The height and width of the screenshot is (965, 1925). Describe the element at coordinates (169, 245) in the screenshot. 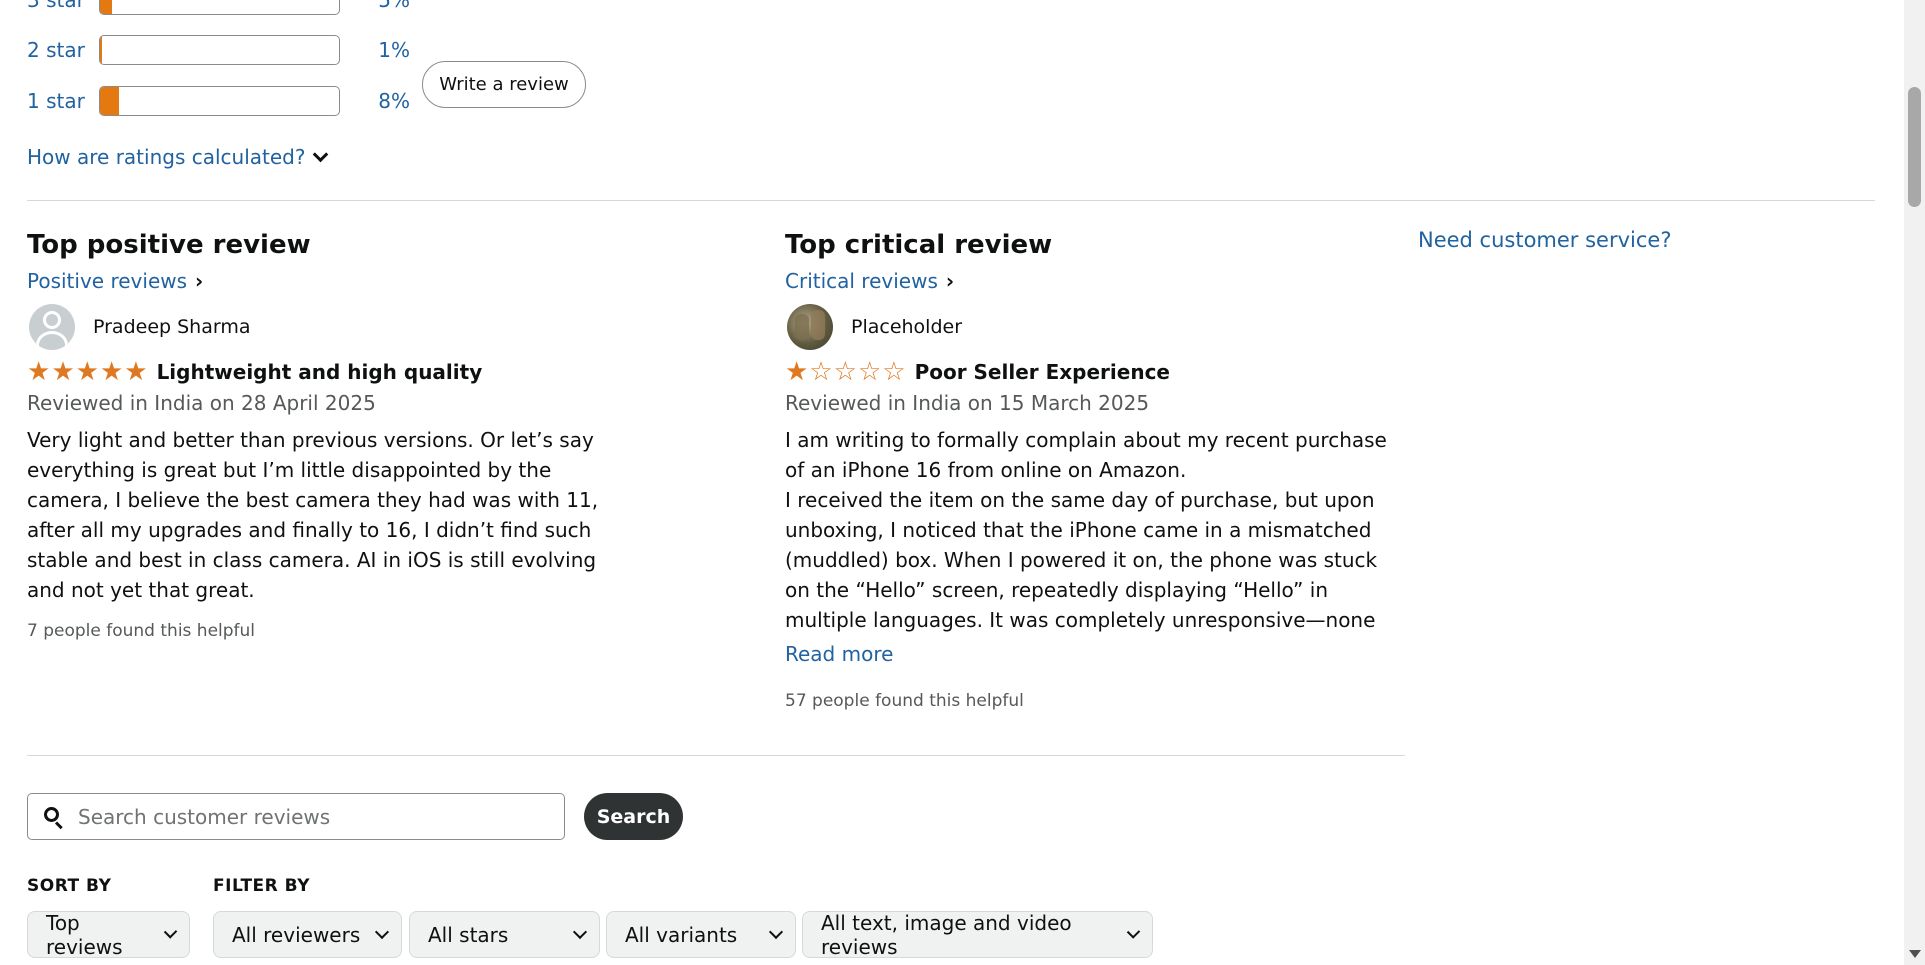

I see `section-title: Top positive review` at that location.